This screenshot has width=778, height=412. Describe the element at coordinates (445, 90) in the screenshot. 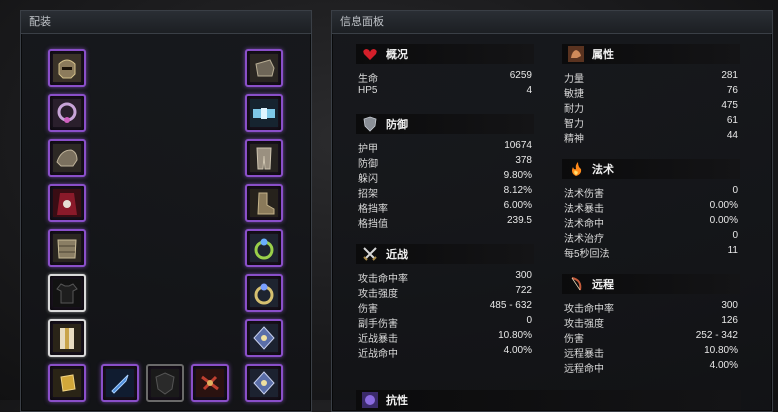

I see `stat-row: HP5 4` at that location.